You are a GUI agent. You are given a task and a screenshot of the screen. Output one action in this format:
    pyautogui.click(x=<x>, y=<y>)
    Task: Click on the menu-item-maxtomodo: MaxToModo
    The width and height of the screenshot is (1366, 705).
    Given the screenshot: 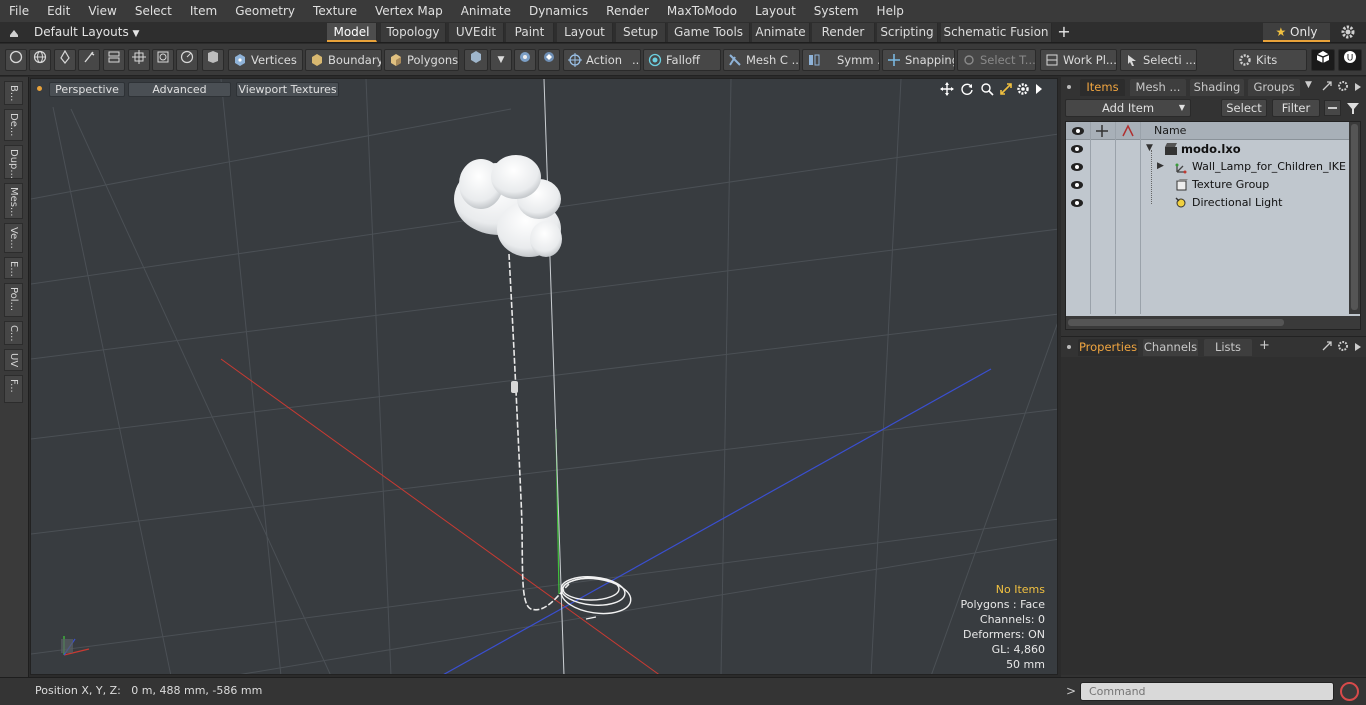 What is the action you would take?
    pyautogui.click(x=702, y=11)
    